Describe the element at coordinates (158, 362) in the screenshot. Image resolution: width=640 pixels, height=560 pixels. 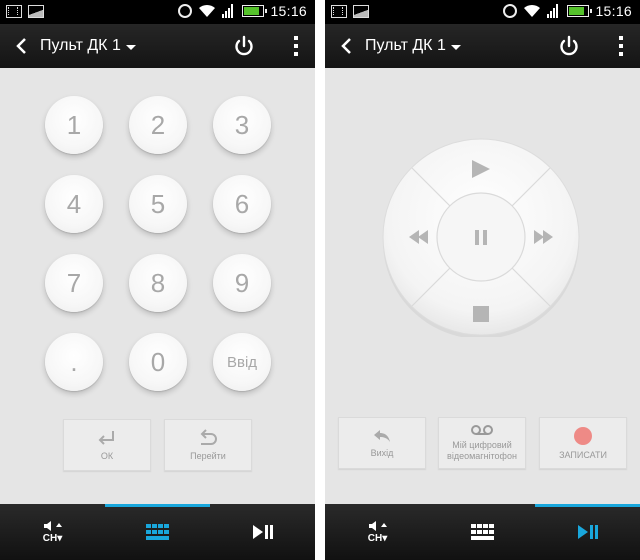
I see `key-0: 0` at that location.